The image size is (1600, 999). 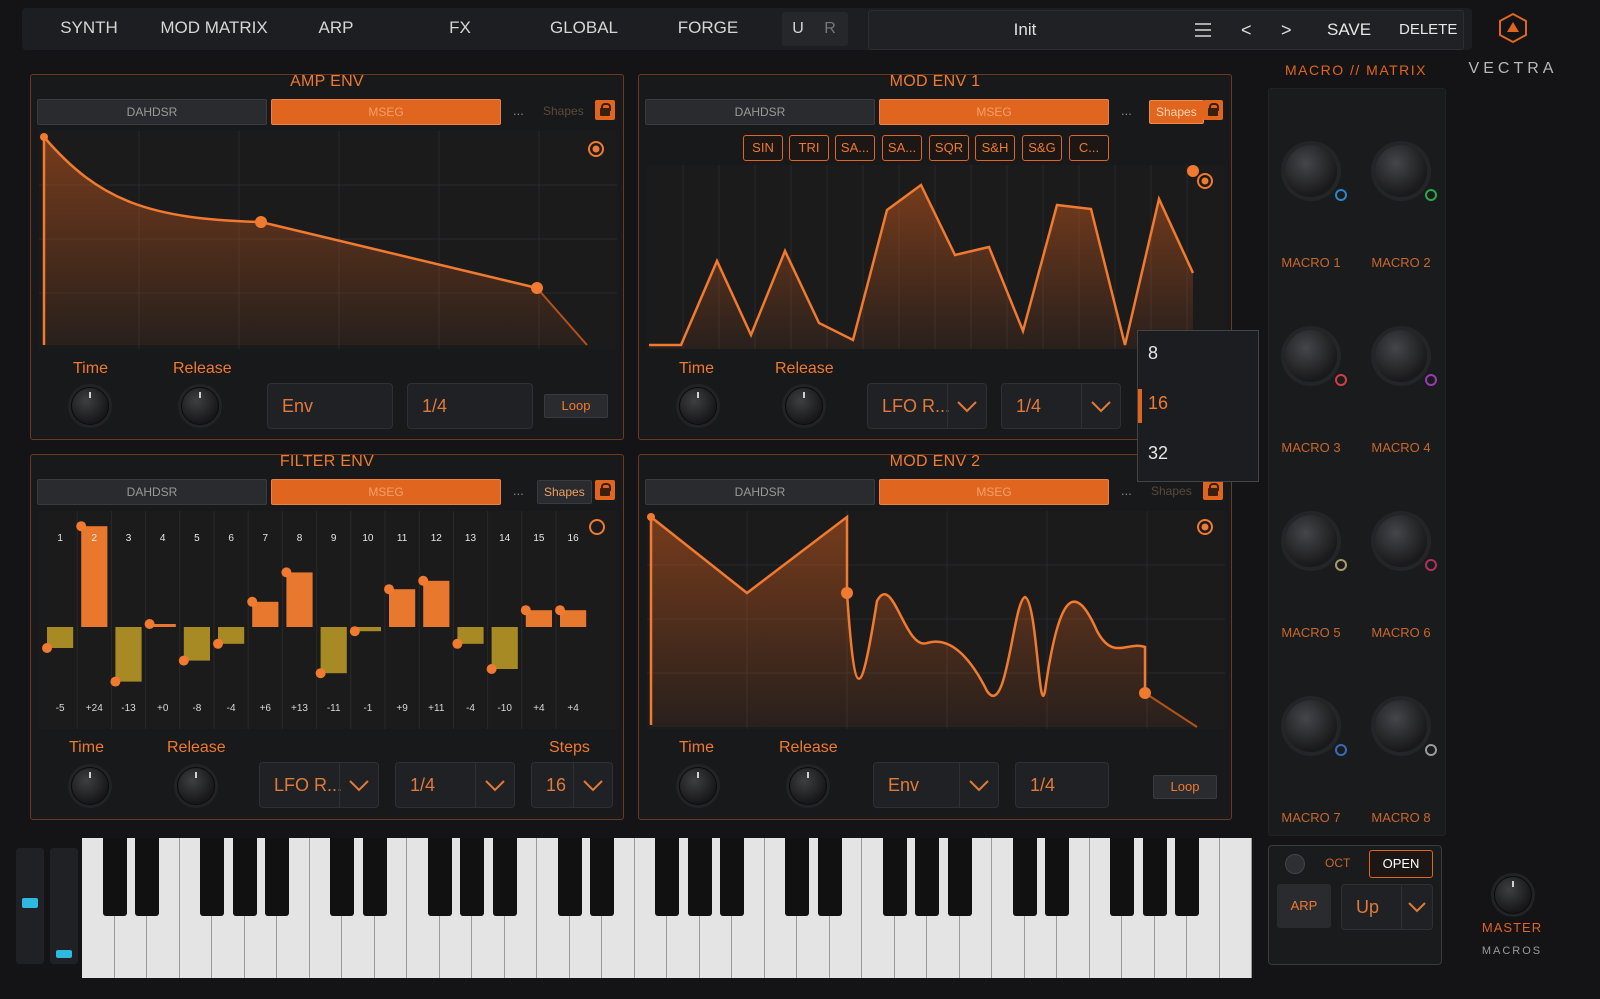 What do you see at coordinates (30, 903) in the screenshot?
I see `pitch-wheel-handle` at bounding box center [30, 903].